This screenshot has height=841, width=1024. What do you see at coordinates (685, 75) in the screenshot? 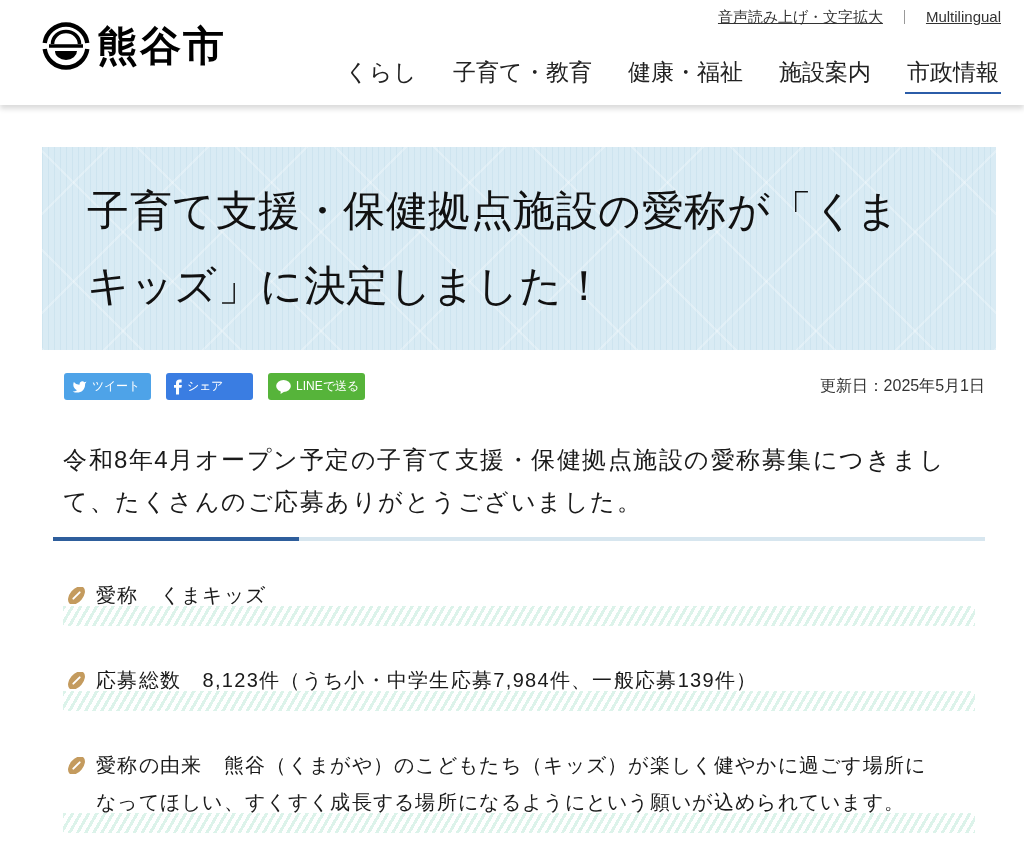
I see `nav-tab: 健康・福祉` at bounding box center [685, 75].